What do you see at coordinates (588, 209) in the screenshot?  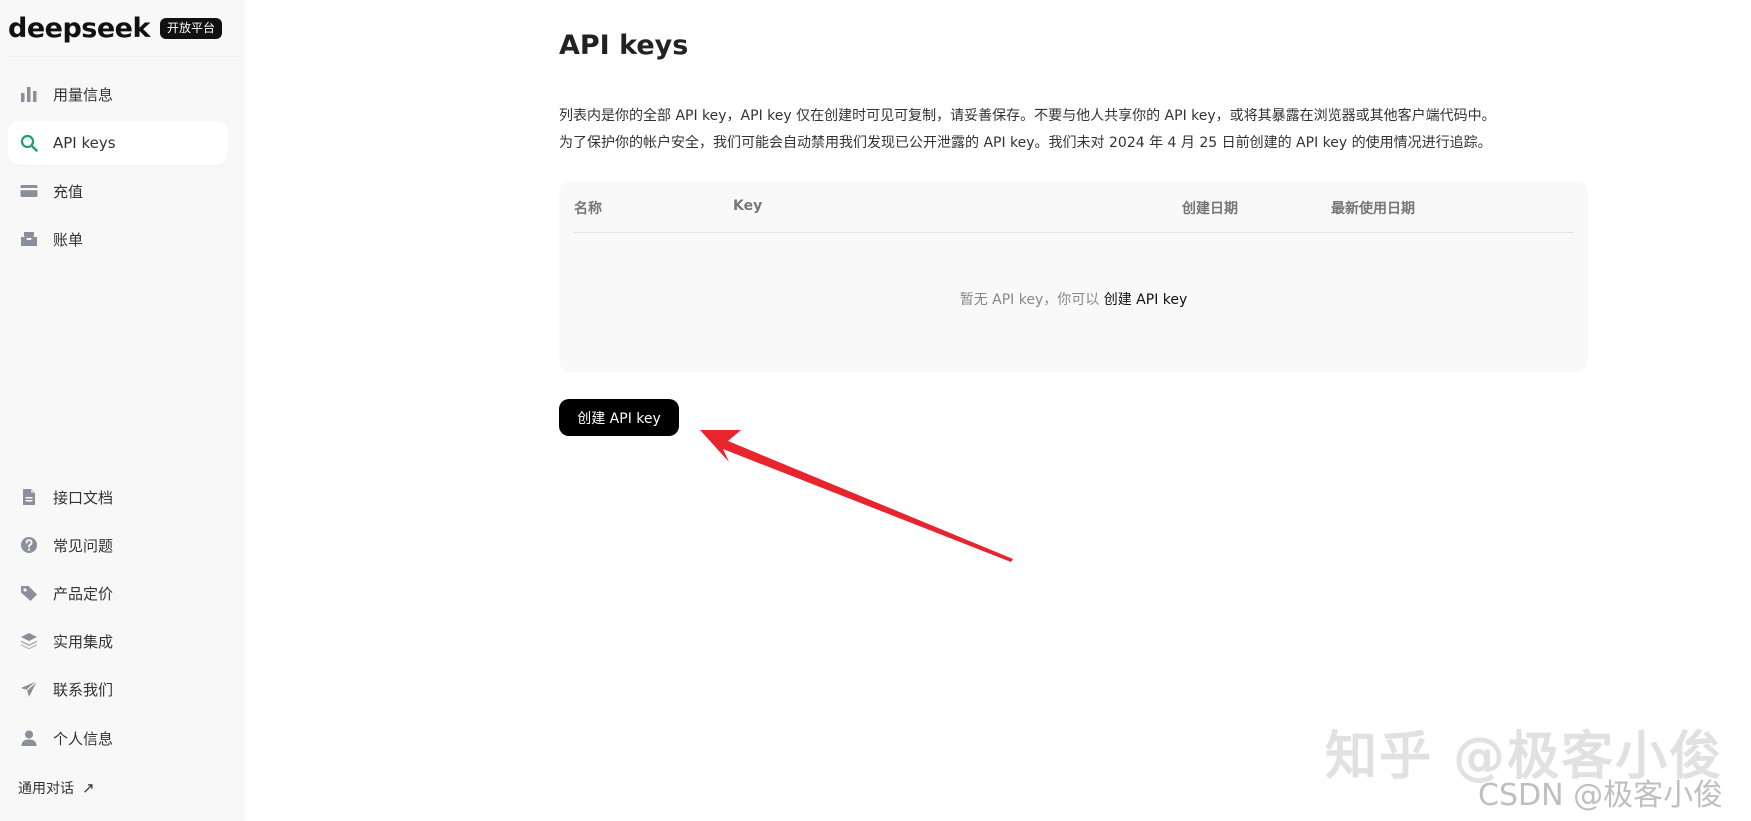 I see `column-header-name: 名称` at bounding box center [588, 209].